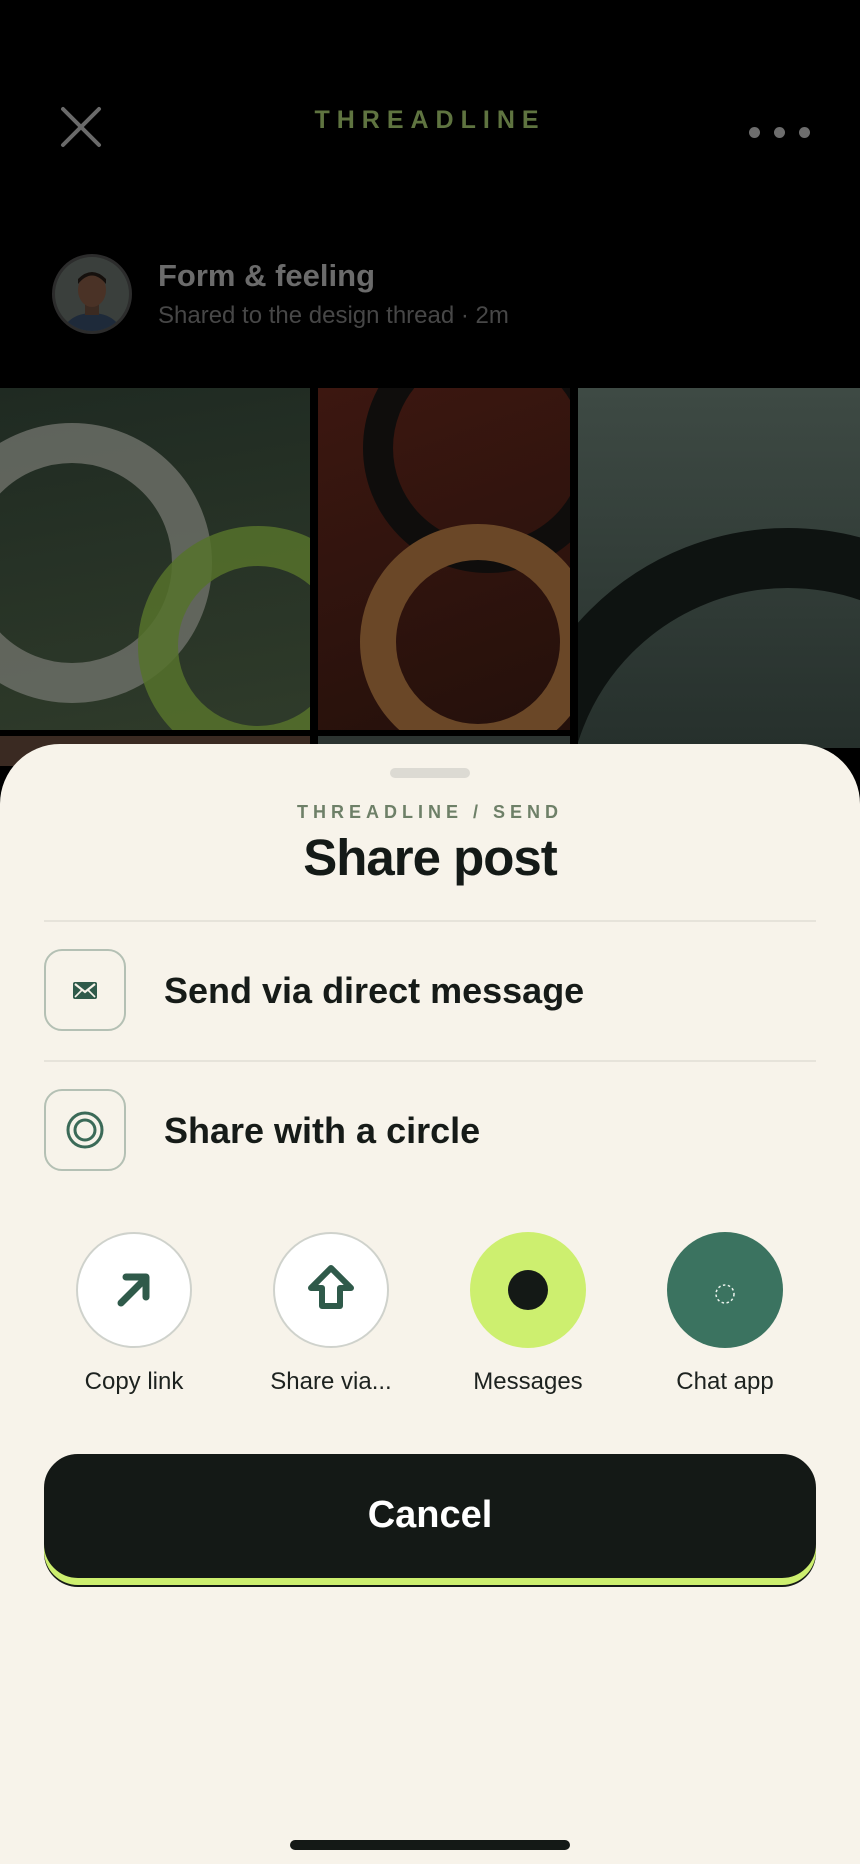 The width and height of the screenshot is (860, 1864). I want to click on more-options-button, so click(779, 132).